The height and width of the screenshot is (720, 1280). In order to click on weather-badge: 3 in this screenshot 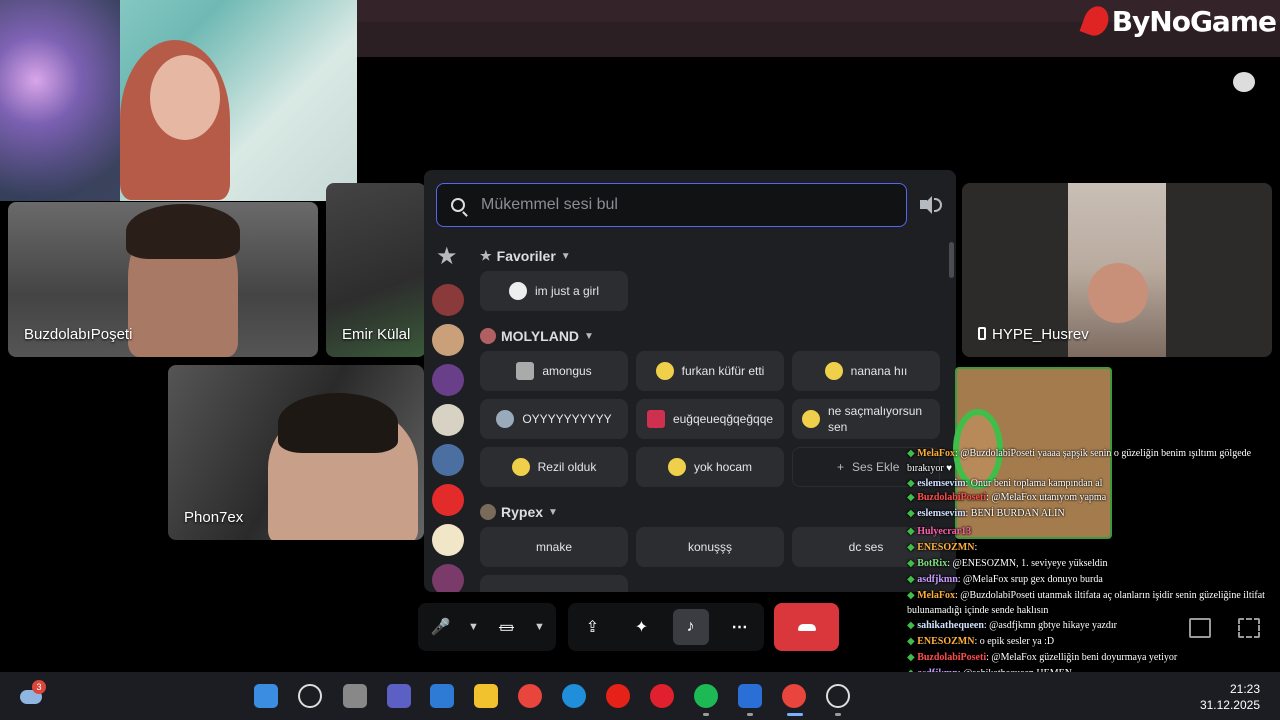, I will do `click(39, 687)`.